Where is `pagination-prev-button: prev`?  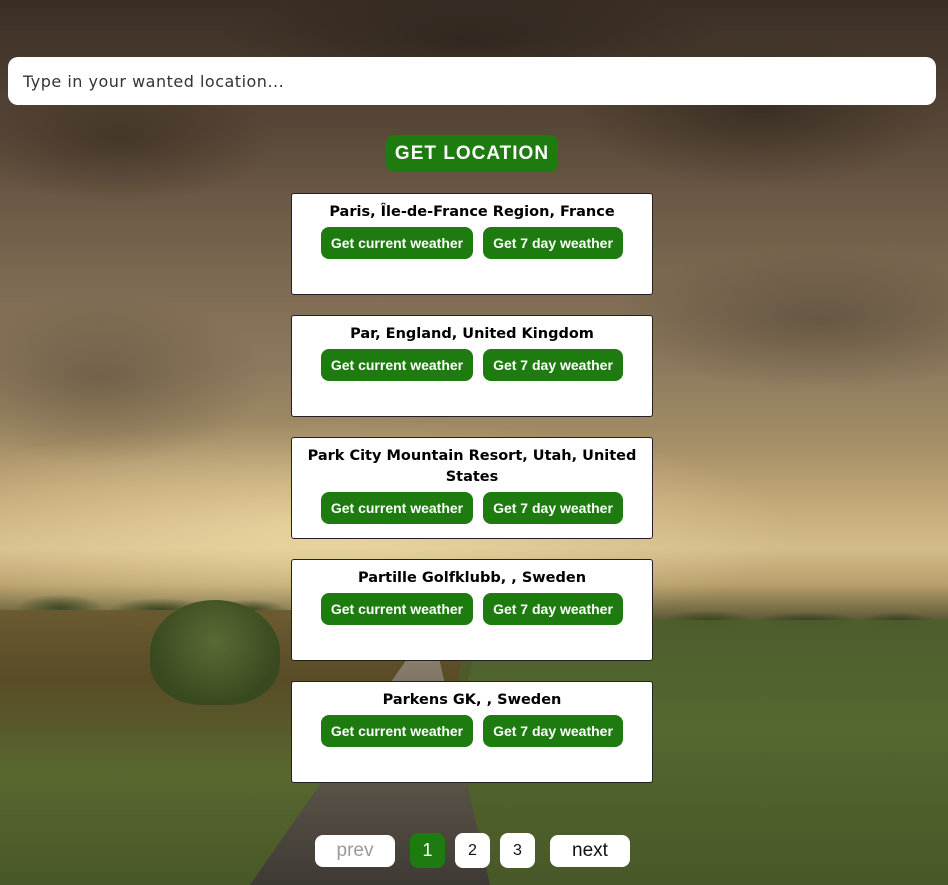 pagination-prev-button: prev is located at coordinates (355, 851).